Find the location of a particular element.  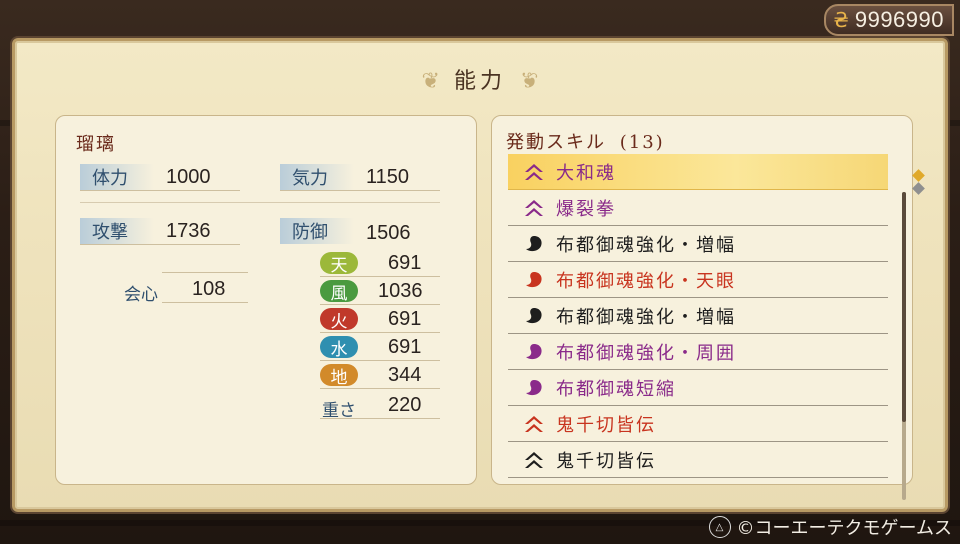

skill-row: 大和魂 is located at coordinates (698, 172).